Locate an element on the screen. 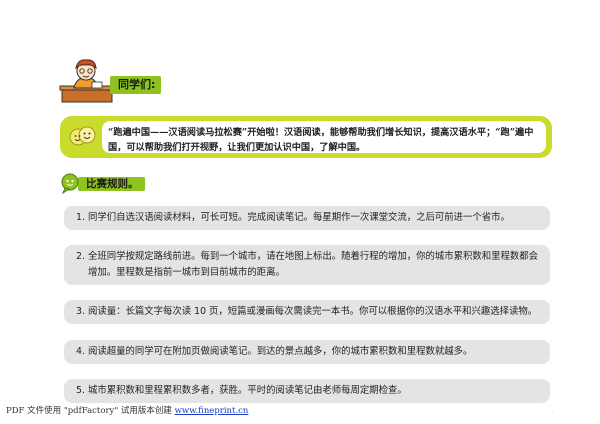 Image resolution: width=600 pixels, height=424 pixels. rule-number: 1. is located at coordinates (80, 217).